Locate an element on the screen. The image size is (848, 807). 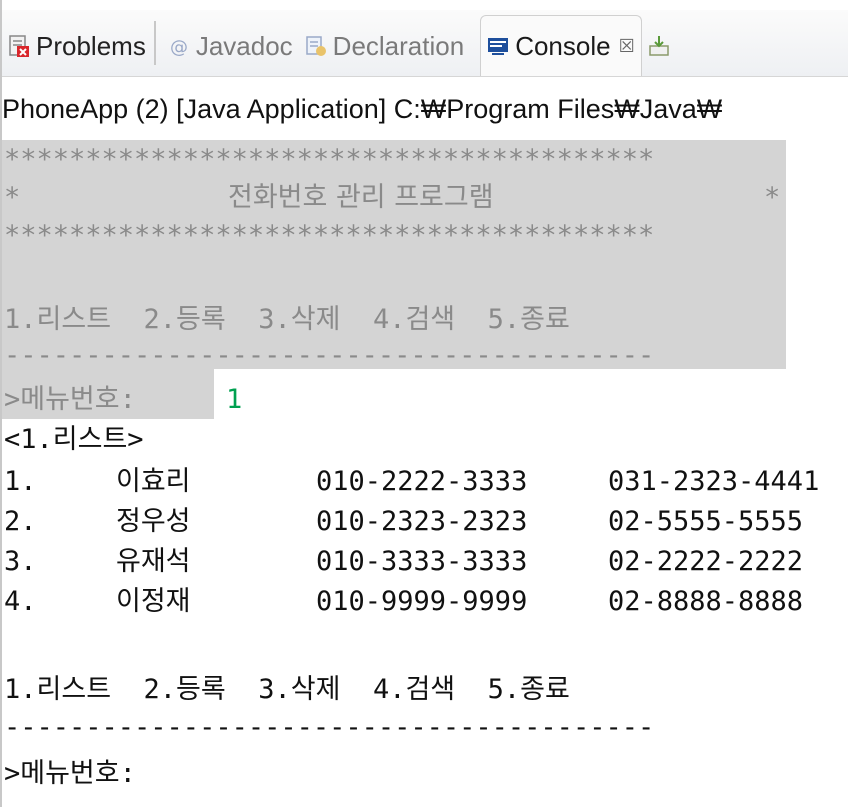
item-number: 2. is located at coordinates (20, 521).